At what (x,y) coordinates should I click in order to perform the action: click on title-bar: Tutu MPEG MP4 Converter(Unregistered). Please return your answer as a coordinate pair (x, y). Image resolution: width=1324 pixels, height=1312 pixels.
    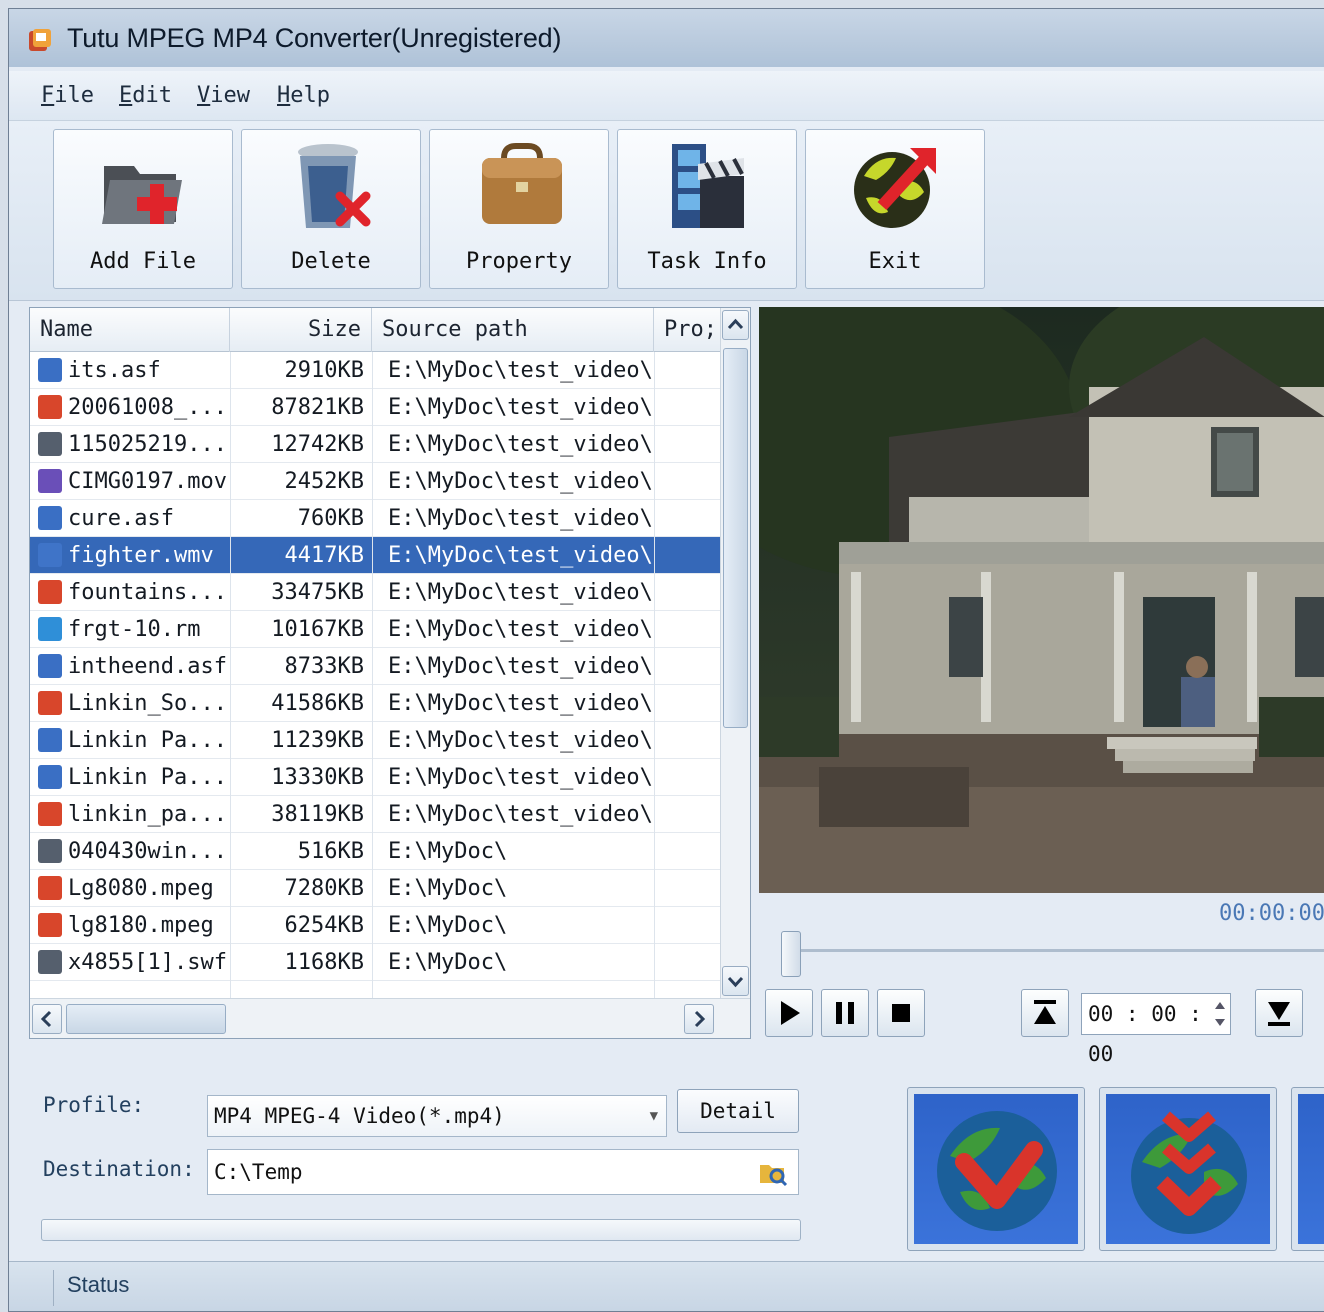
    Looking at the image, I should click on (666, 38).